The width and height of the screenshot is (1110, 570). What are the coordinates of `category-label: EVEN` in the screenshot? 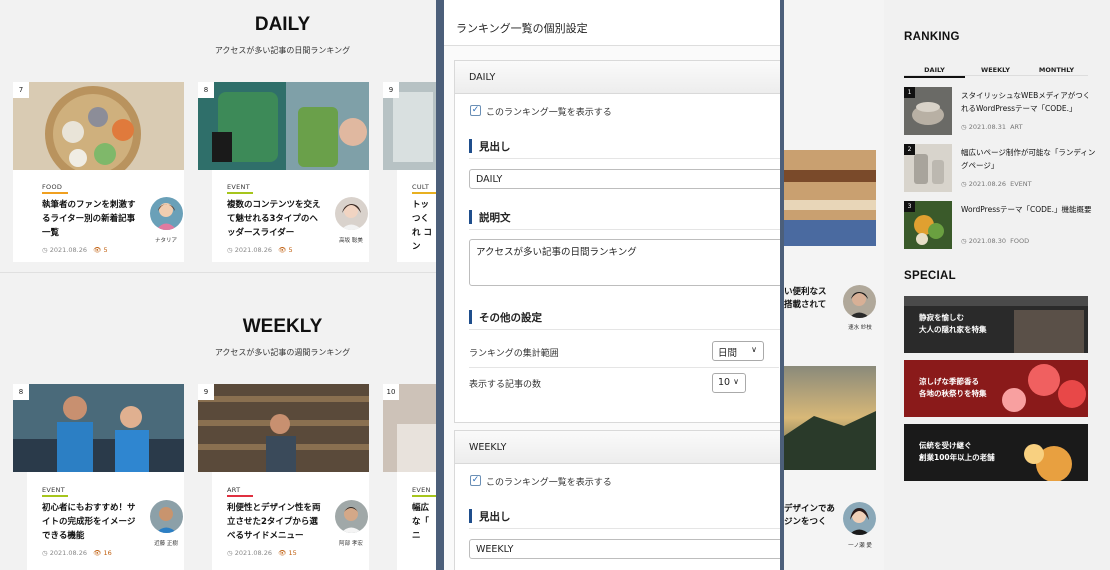 It's located at (421, 490).